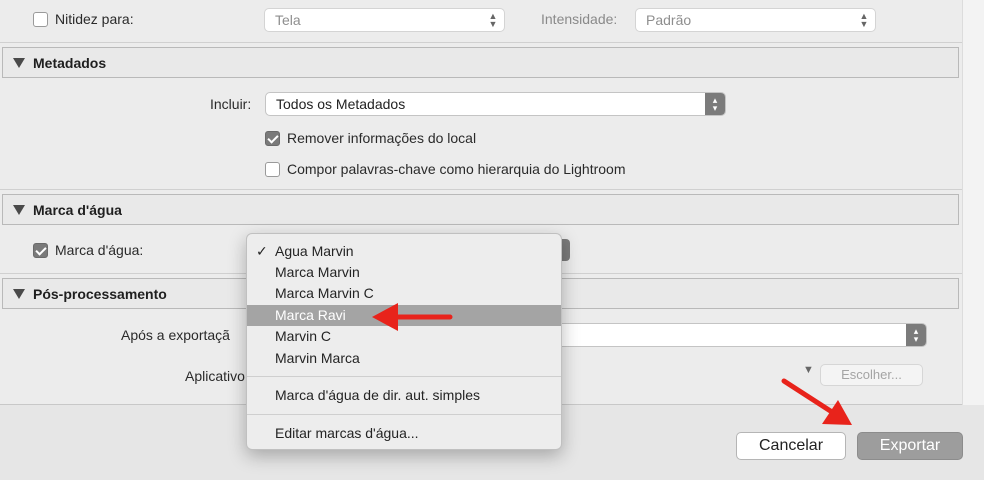 The width and height of the screenshot is (984, 480). What do you see at coordinates (412, 317) in the screenshot?
I see `annotation-arrow-left` at bounding box center [412, 317].